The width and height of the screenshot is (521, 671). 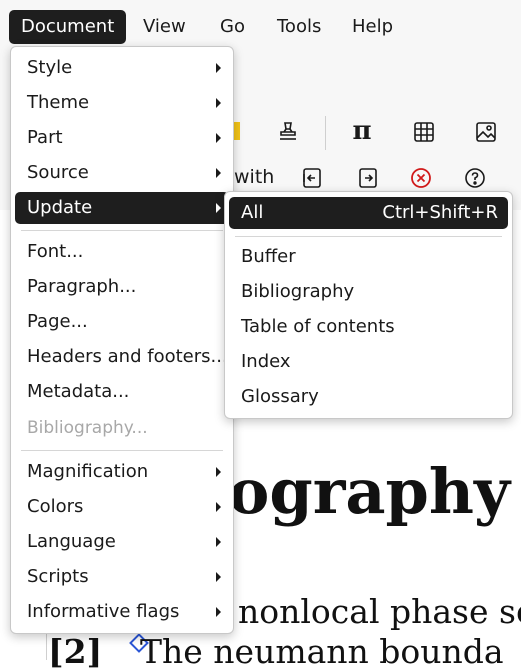 I want to click on doc-text-line-2: The neumann bounda, so click(x=322, y=651).